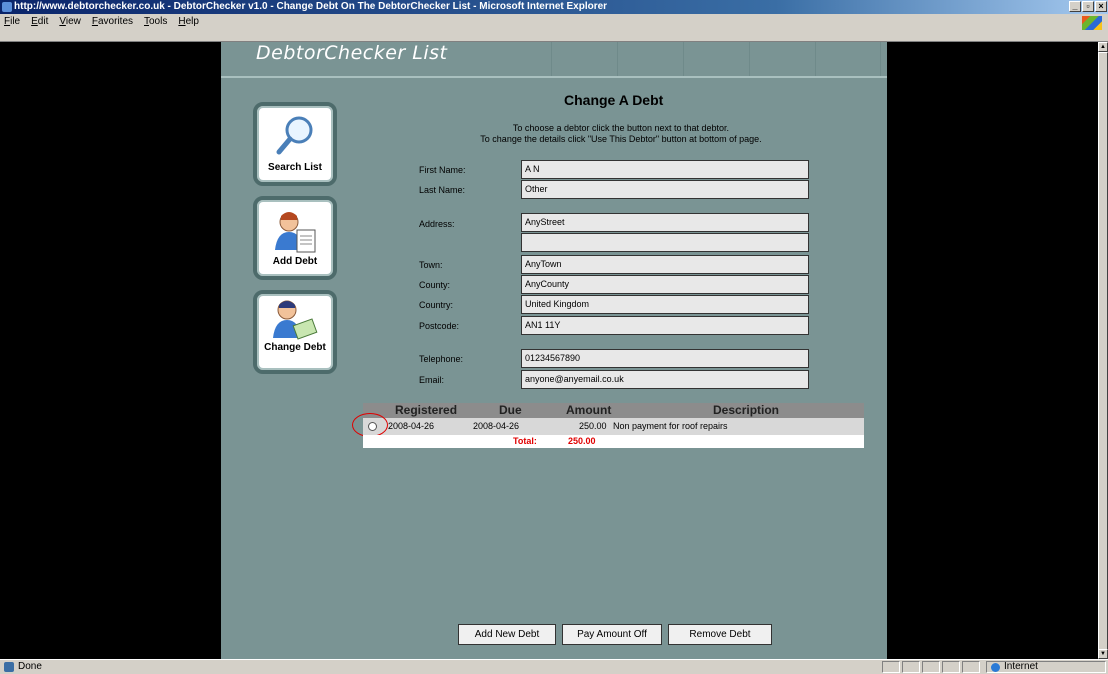  What do you see at coordinates (613, 441) in the screenshot?
I see `table-total-row: Total: 250.00` at bounding box center [613, 441].